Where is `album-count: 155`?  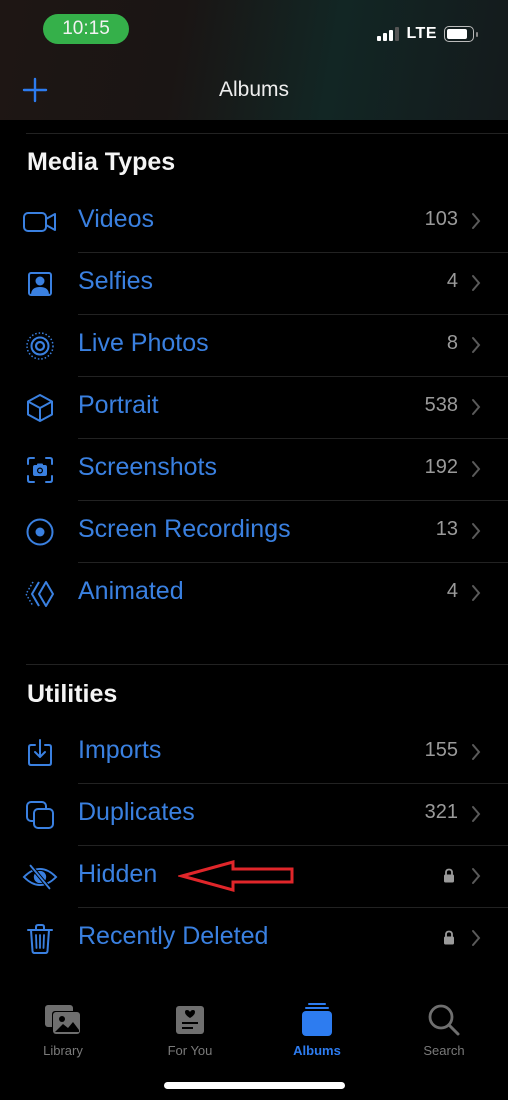
album-count: 155 is located at coordinates (441, 750).